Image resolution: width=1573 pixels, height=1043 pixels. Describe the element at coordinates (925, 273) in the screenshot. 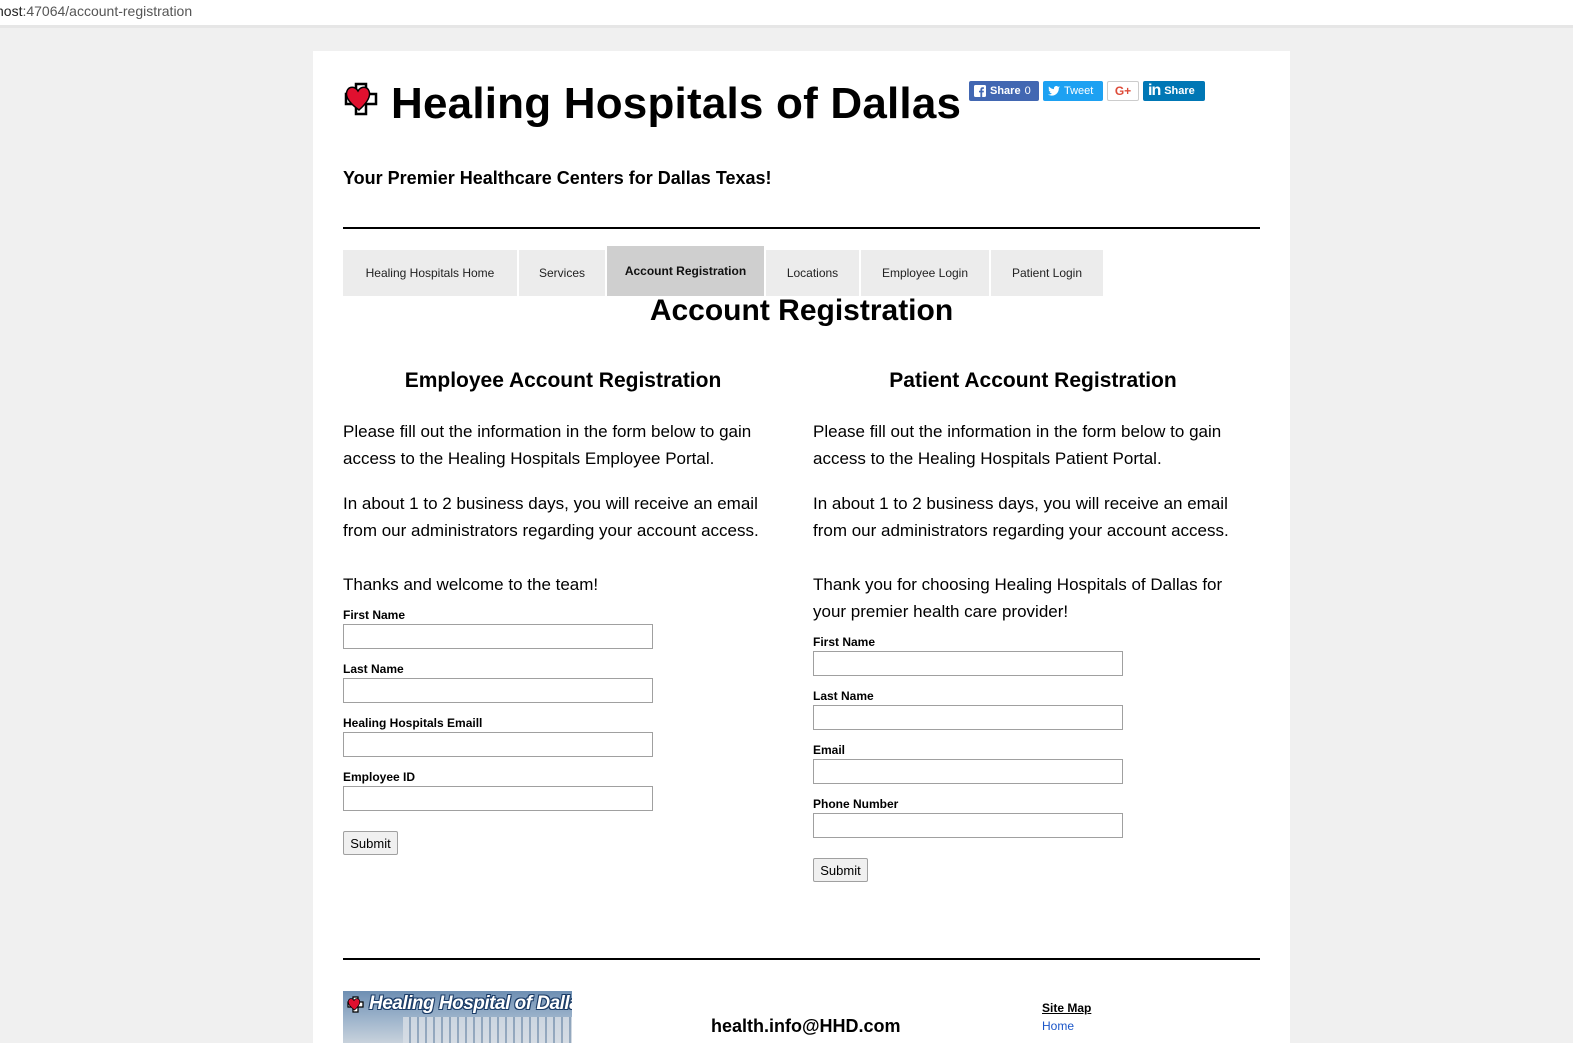

I see `nav-item-employee-login: Employee Login` at that location.